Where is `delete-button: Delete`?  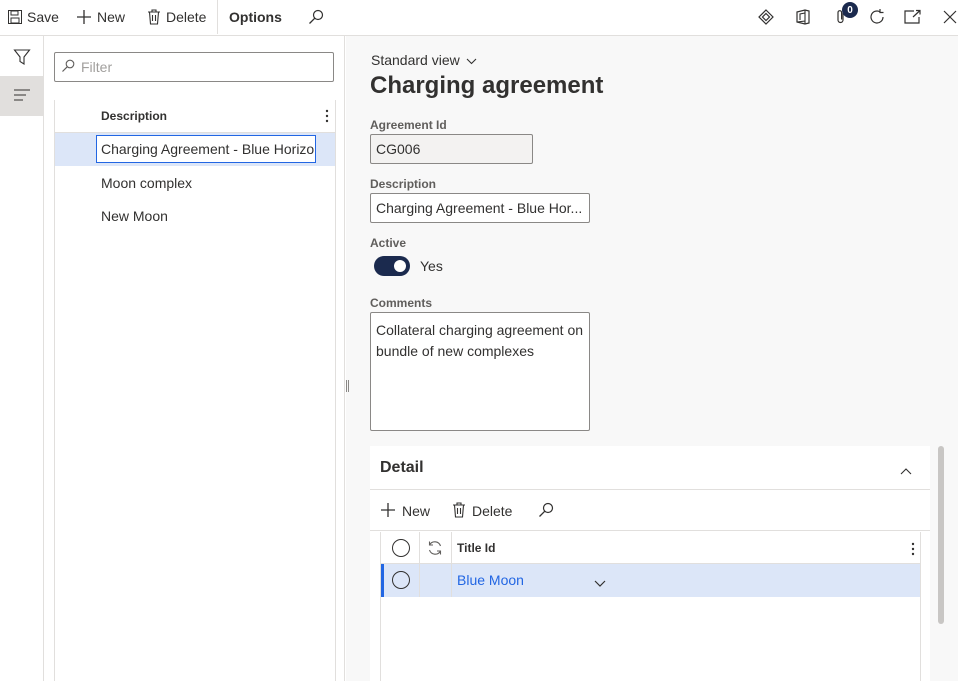
delete-button: Delete is located at coordinates (176, 17).